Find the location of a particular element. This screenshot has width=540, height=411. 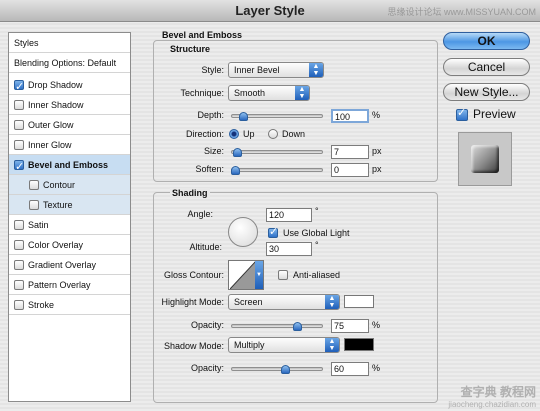

angle-label: Angle: is located at coordinates (200, 214).